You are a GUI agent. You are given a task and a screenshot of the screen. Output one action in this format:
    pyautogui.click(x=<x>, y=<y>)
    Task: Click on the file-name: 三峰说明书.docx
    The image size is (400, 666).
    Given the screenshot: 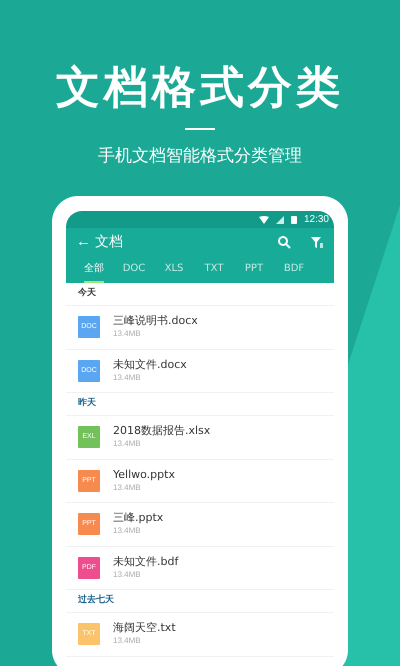 What is the action you would take?
    pyautogui.click(x=155, y=321)
    